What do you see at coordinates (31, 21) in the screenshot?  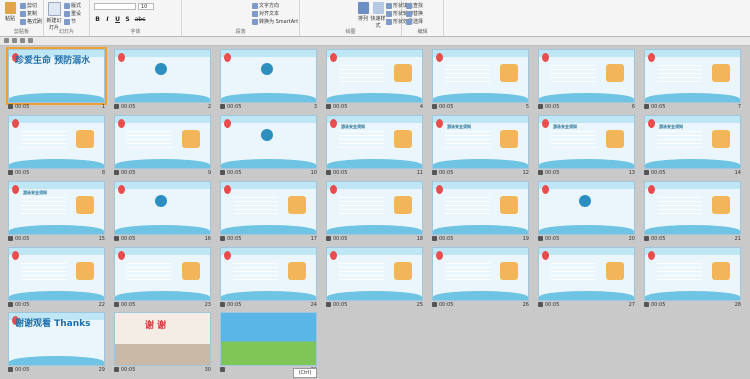 I see `format-painter-button: 格式刷` at bounding box center [31, 21].